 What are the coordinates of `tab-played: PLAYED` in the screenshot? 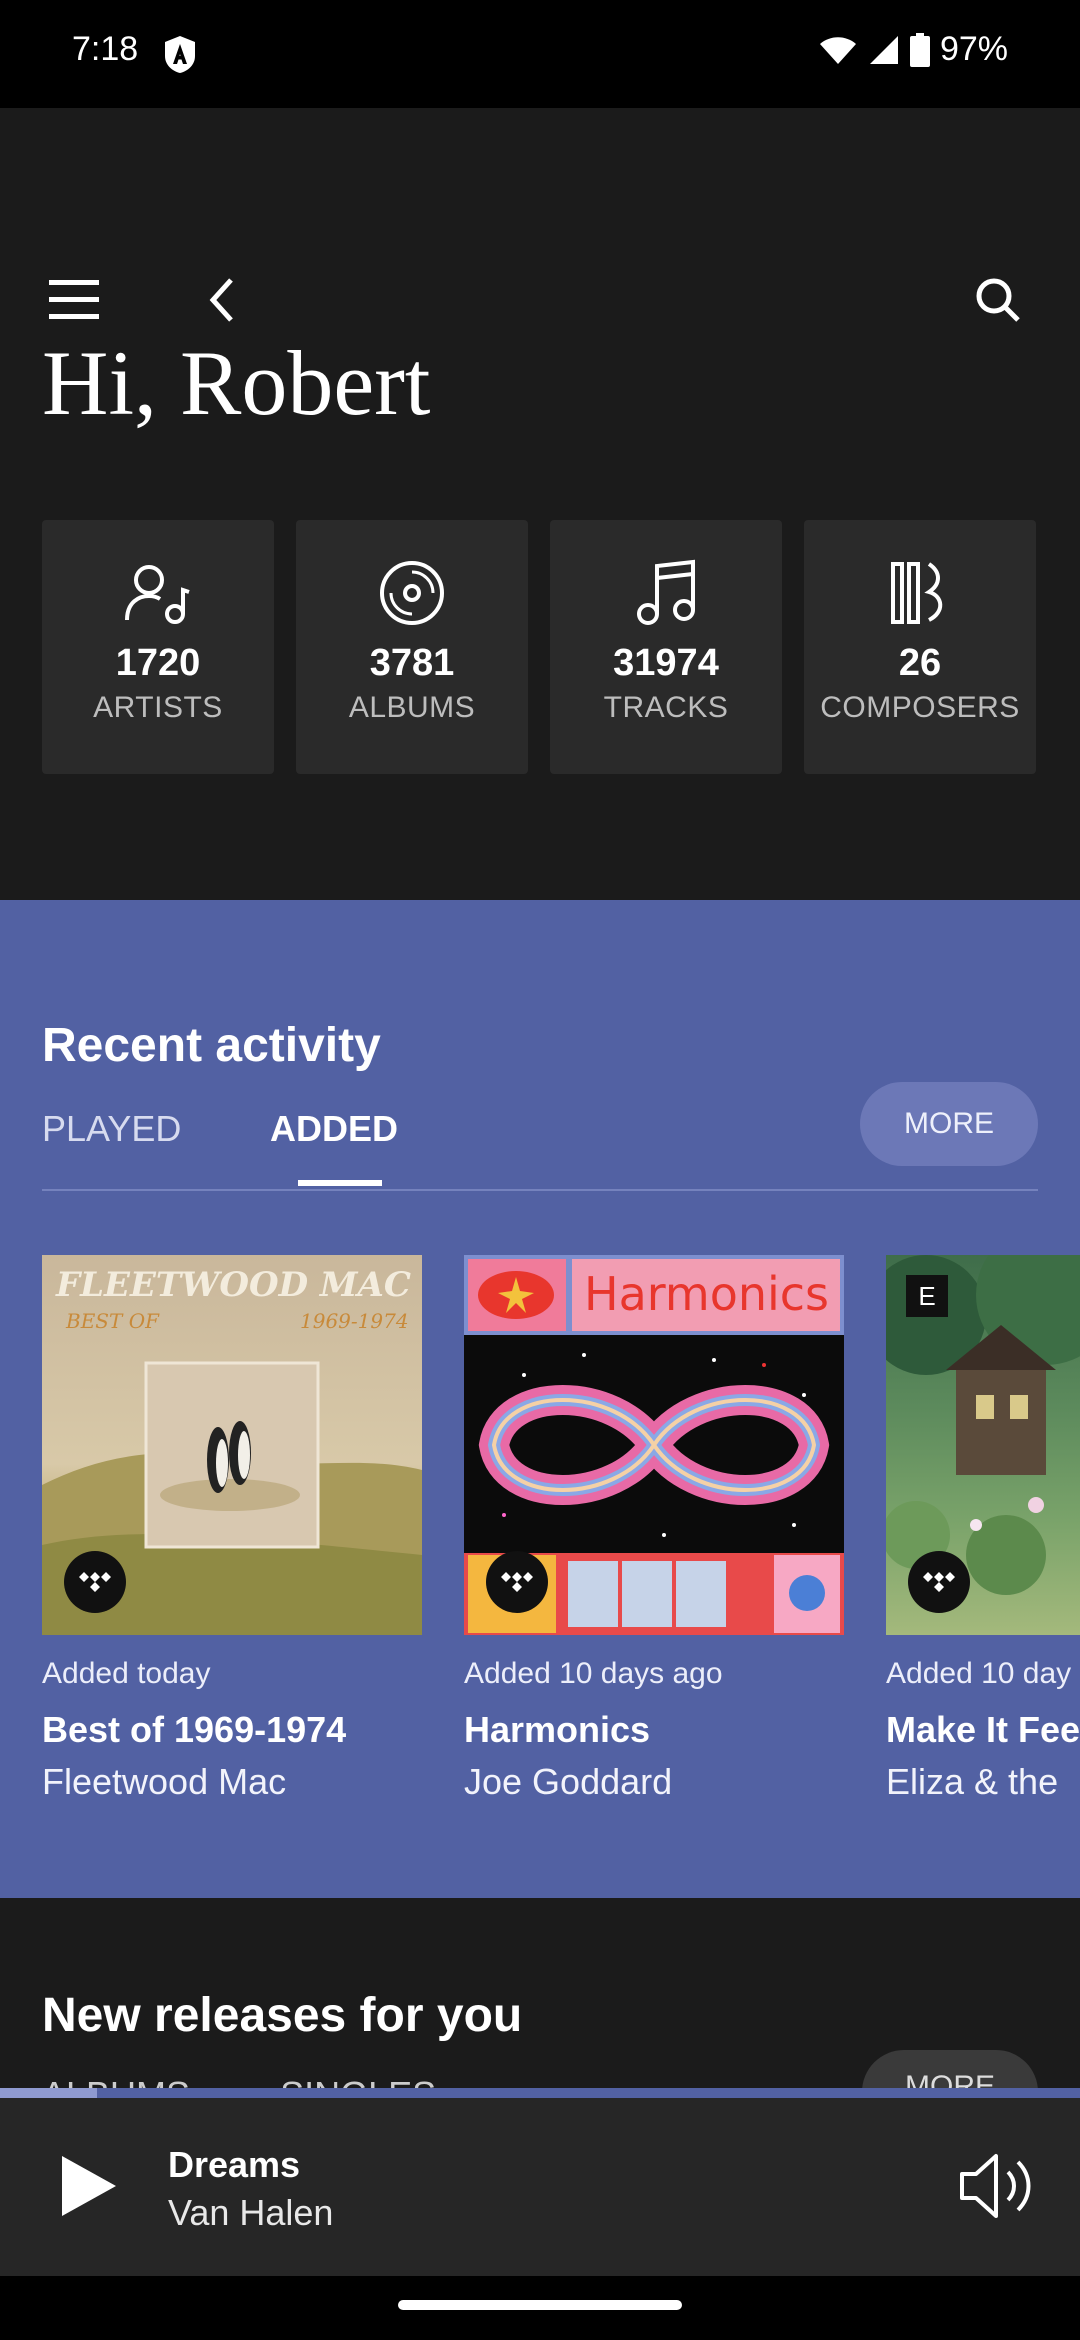 It's located at (111, 1129).